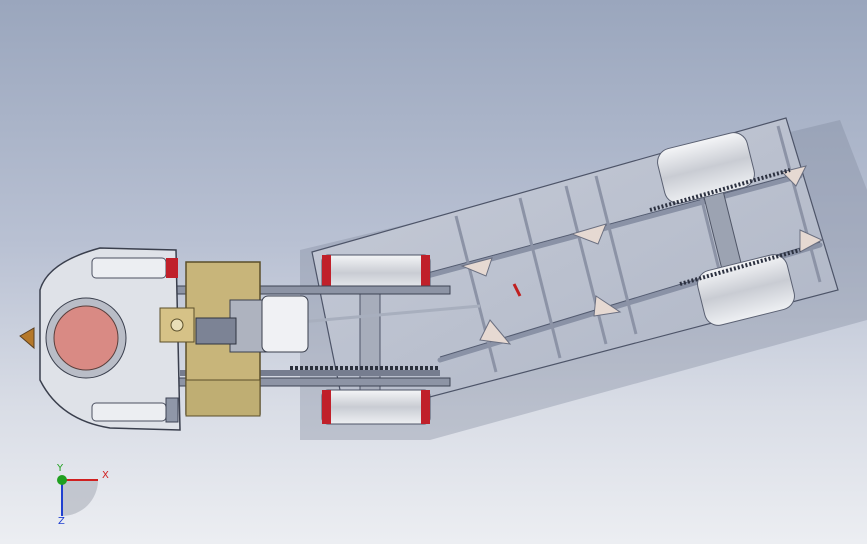 The width and height of the screenshot is (867, 544). I want to click on front-buffer-beam, so click(129, 268).